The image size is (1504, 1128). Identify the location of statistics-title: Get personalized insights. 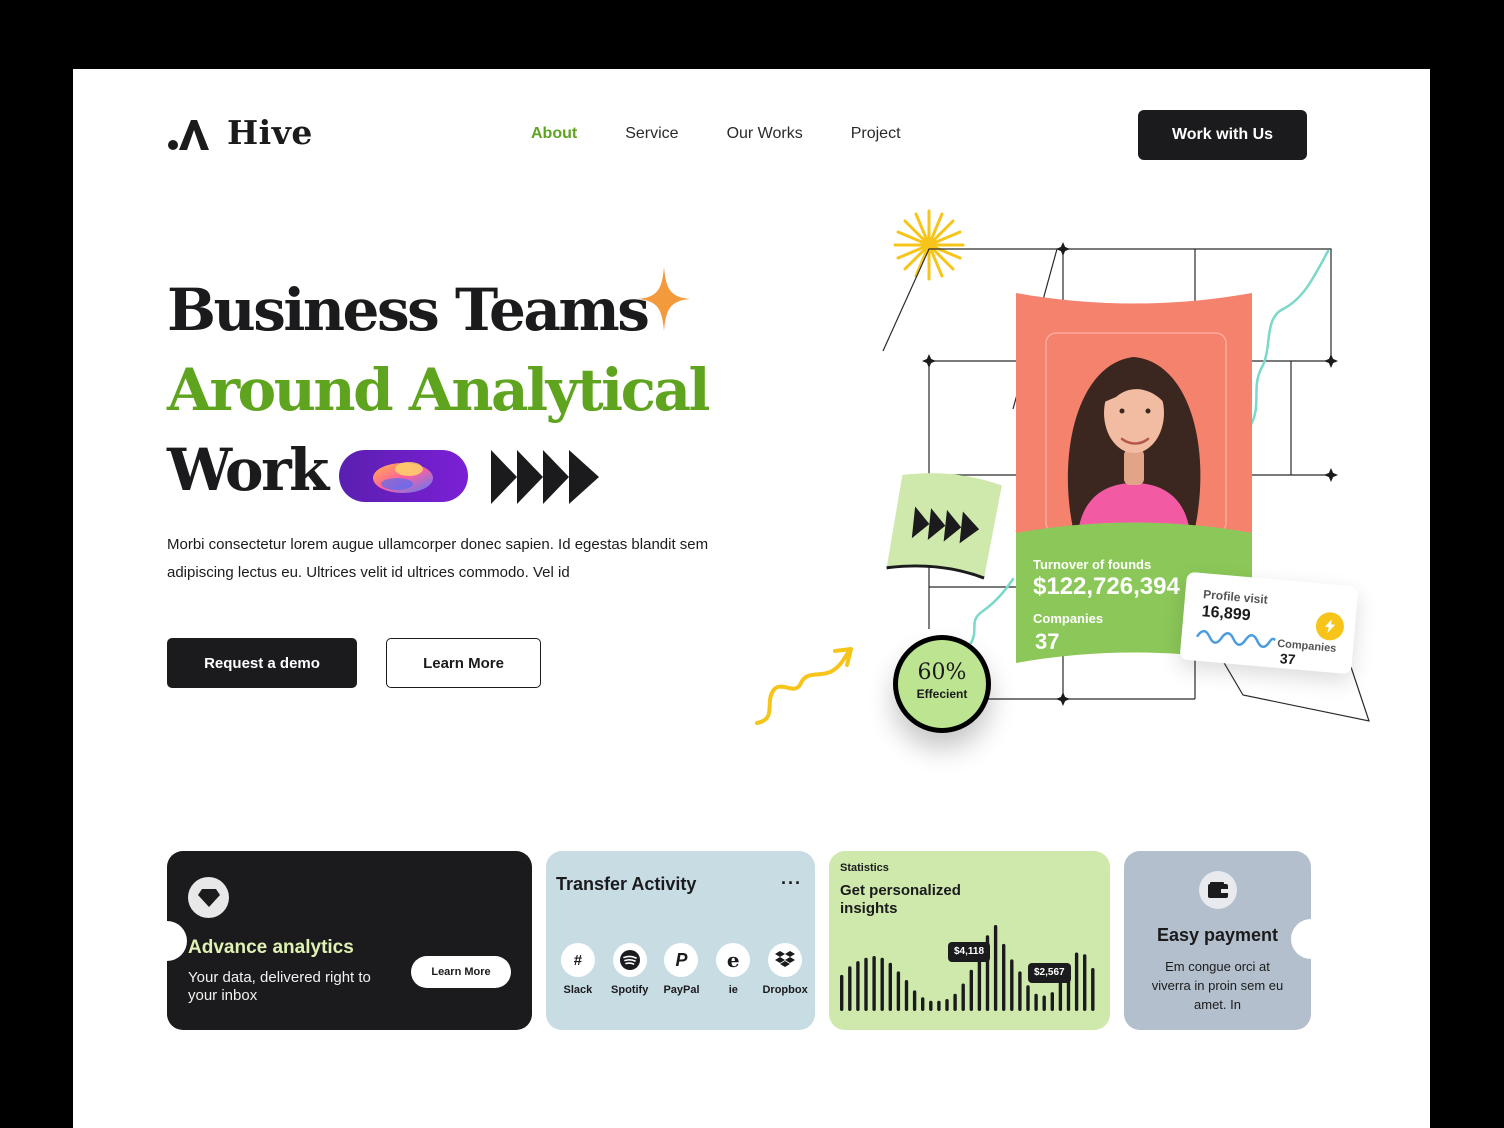
(900, 899).